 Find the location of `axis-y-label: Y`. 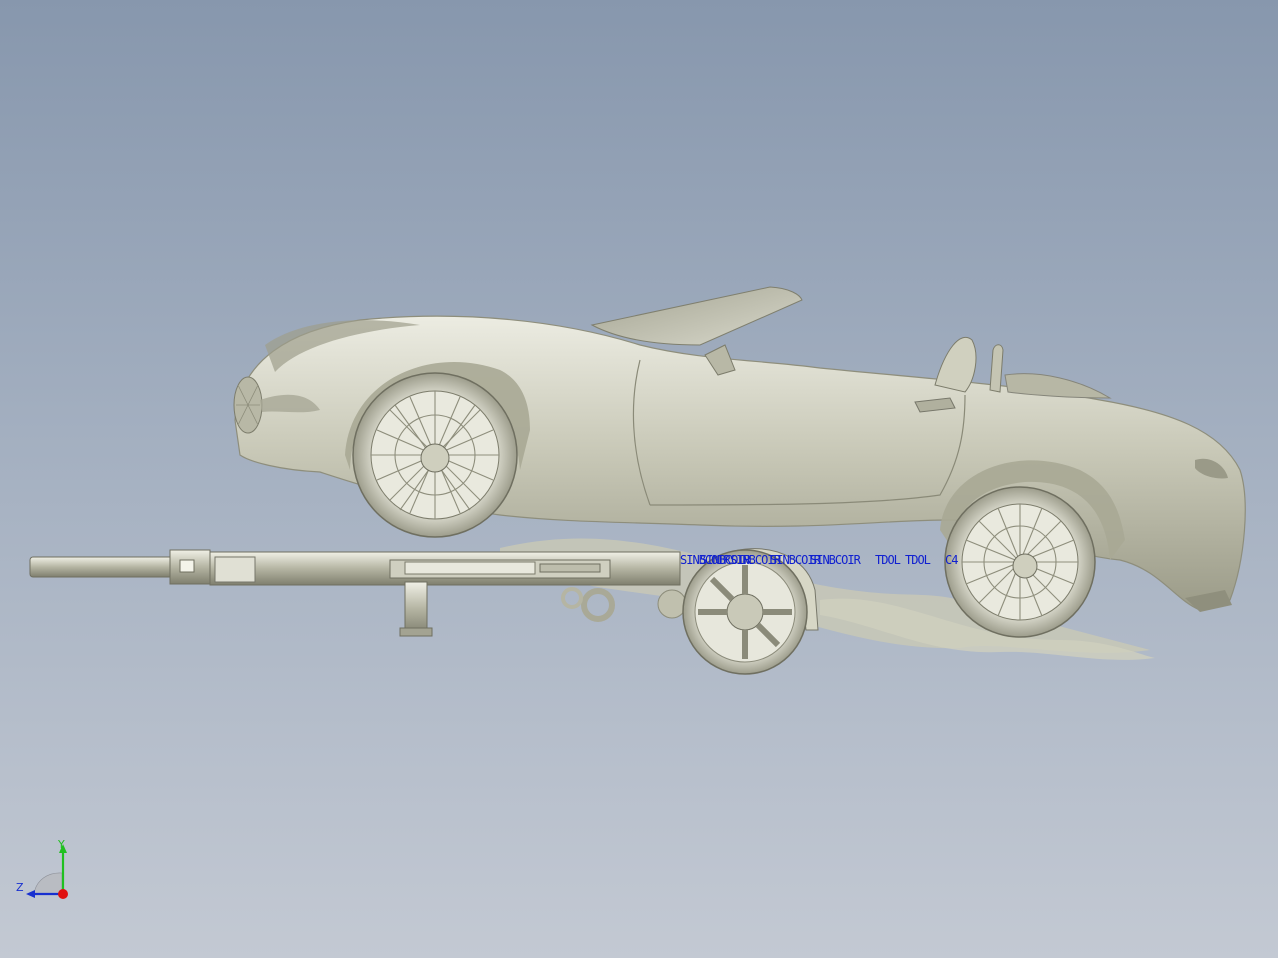

axis-y-label: Y is located at coordinates (61, 844).